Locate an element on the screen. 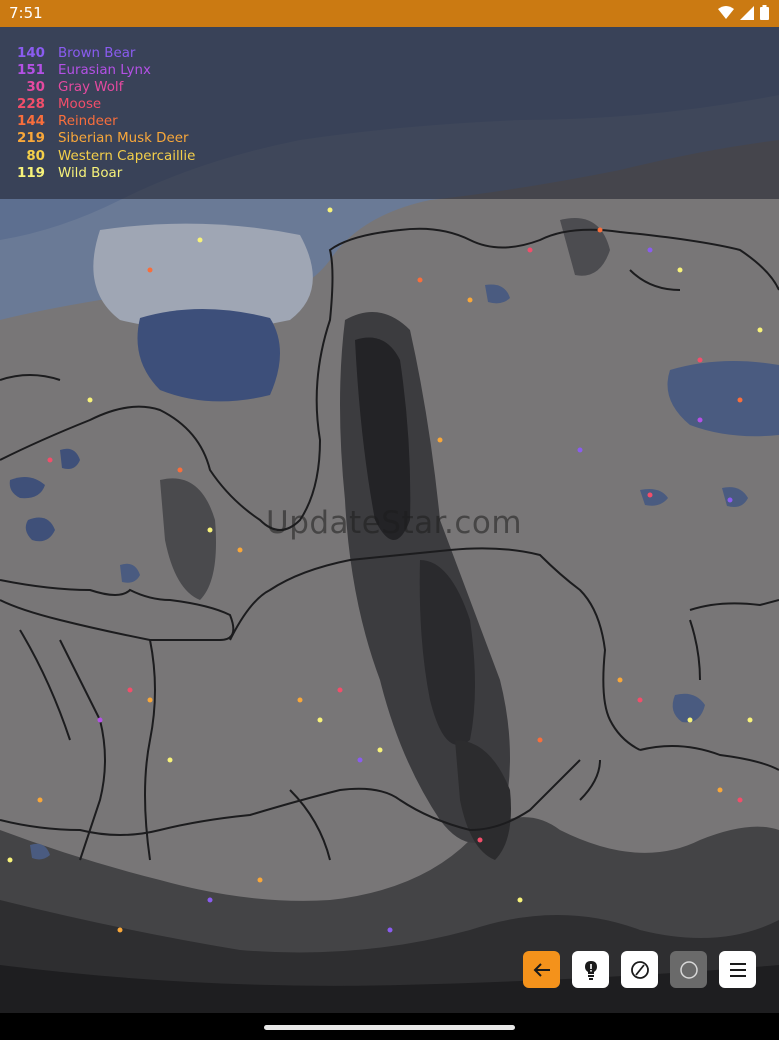  legend-count: 140 is located at coordinates (31, 53).